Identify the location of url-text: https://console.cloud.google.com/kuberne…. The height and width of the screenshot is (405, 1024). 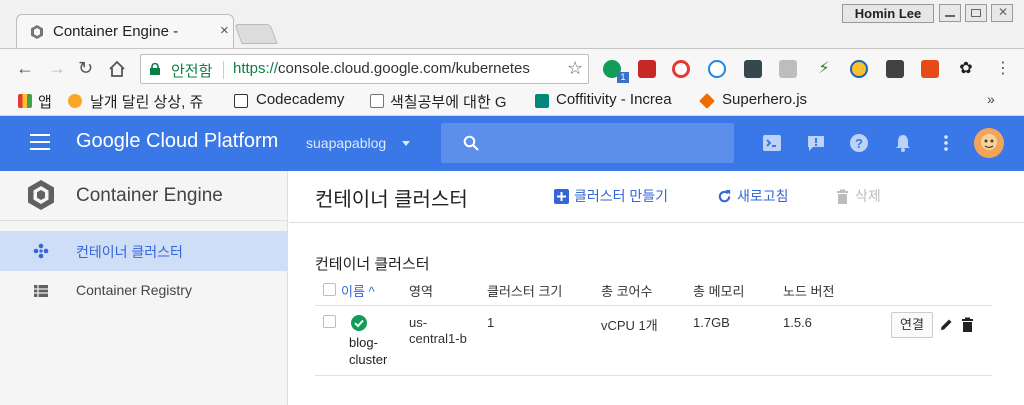
(381, 68).